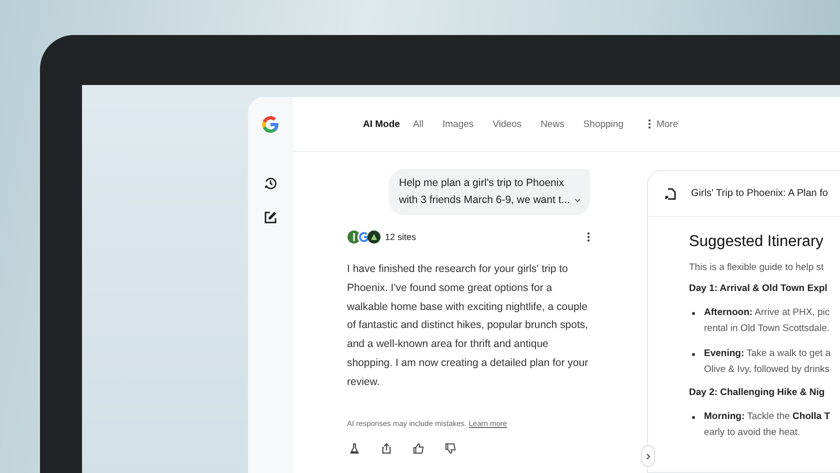 This screenshot has height=473, width=840. What do you see at coordinates (507, 124) in the screenshot?
I see `nav-tab: Videos` at bounding box center [507, 124].